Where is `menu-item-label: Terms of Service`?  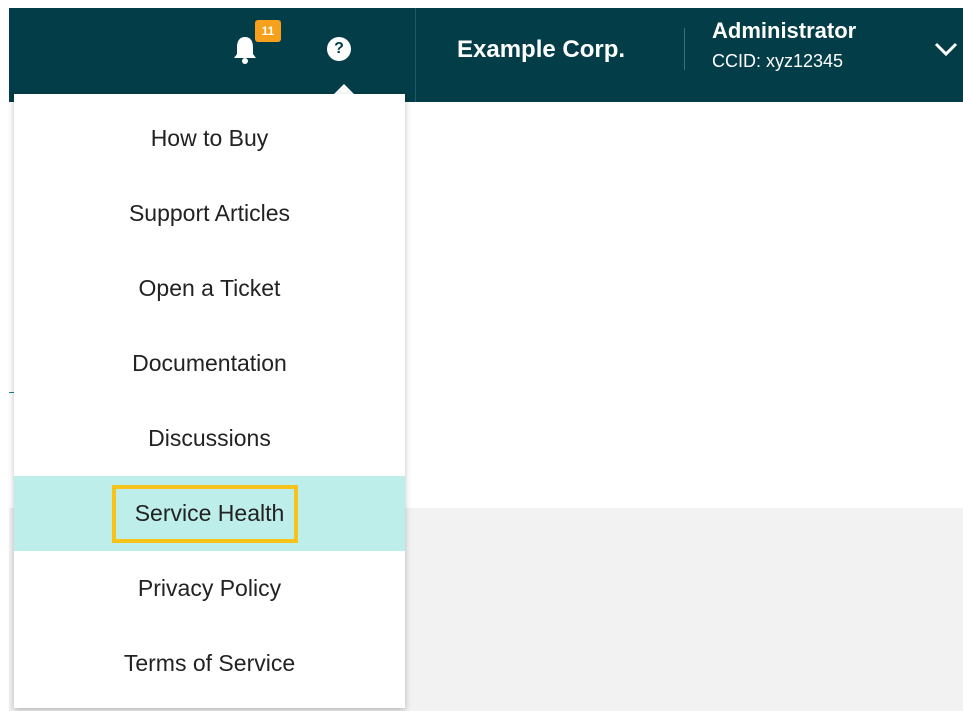
menu-item-label: Terms of Service is located at coordinates (209, 663).